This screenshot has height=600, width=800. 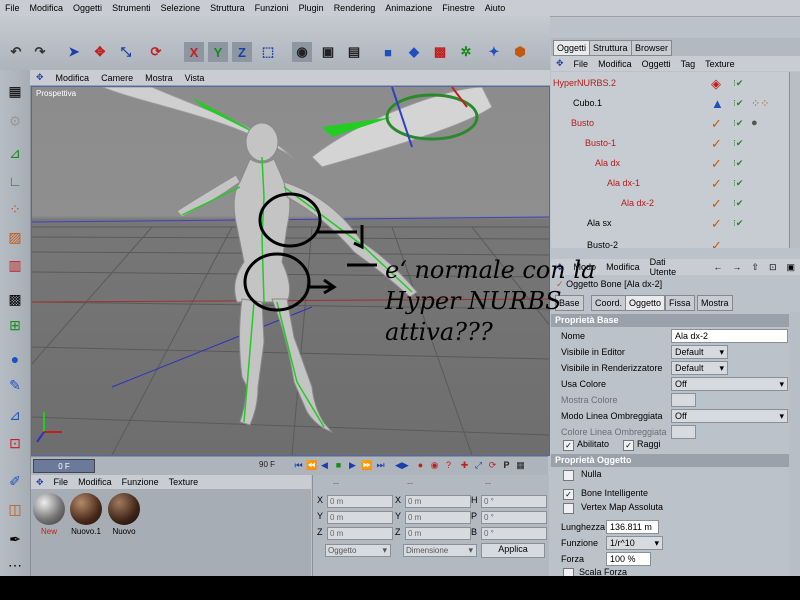 I want to click on object-row: HyperNURBS.2 ◈ ⁝✔, so click(x=670, y=84).